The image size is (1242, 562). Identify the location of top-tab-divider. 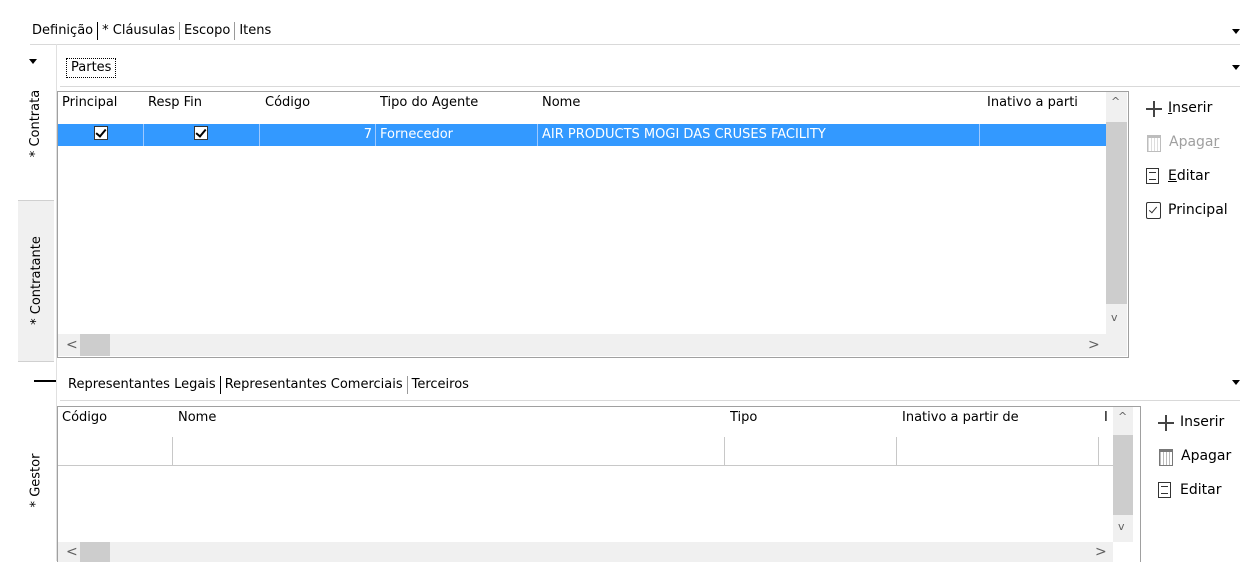
(635, 44).